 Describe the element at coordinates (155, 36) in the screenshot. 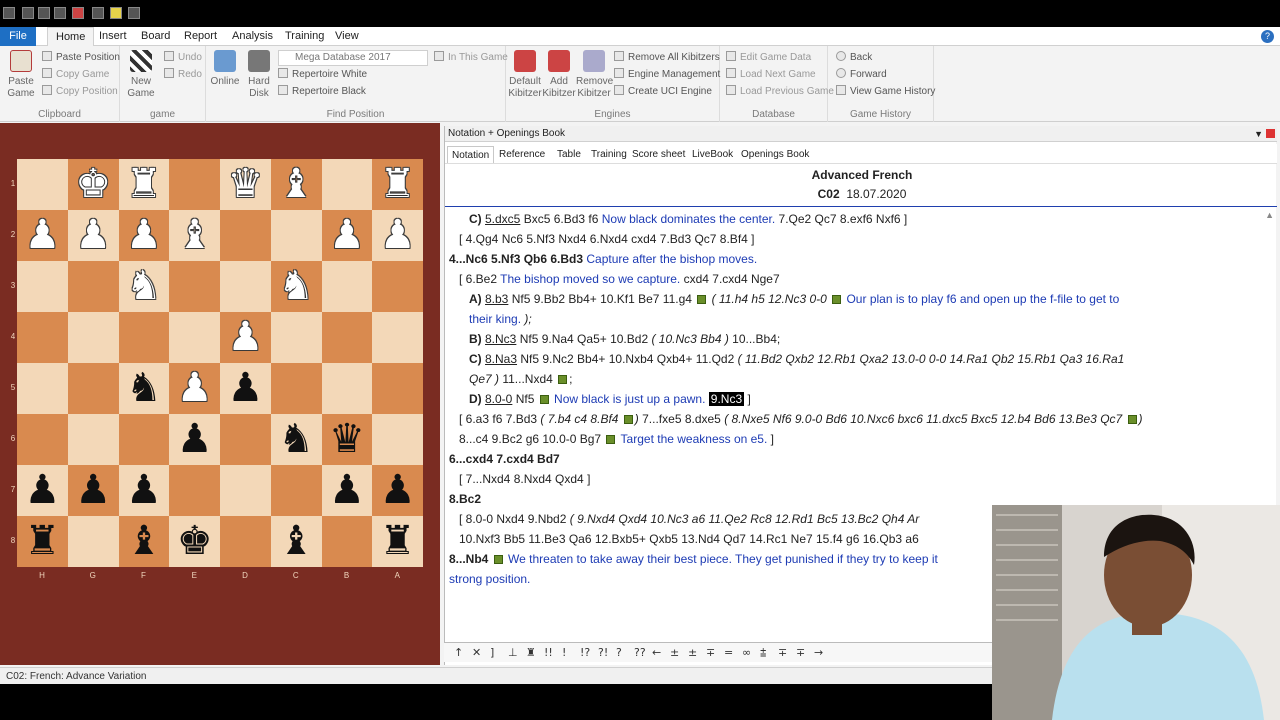

I see `tab-board: Board` at that location.